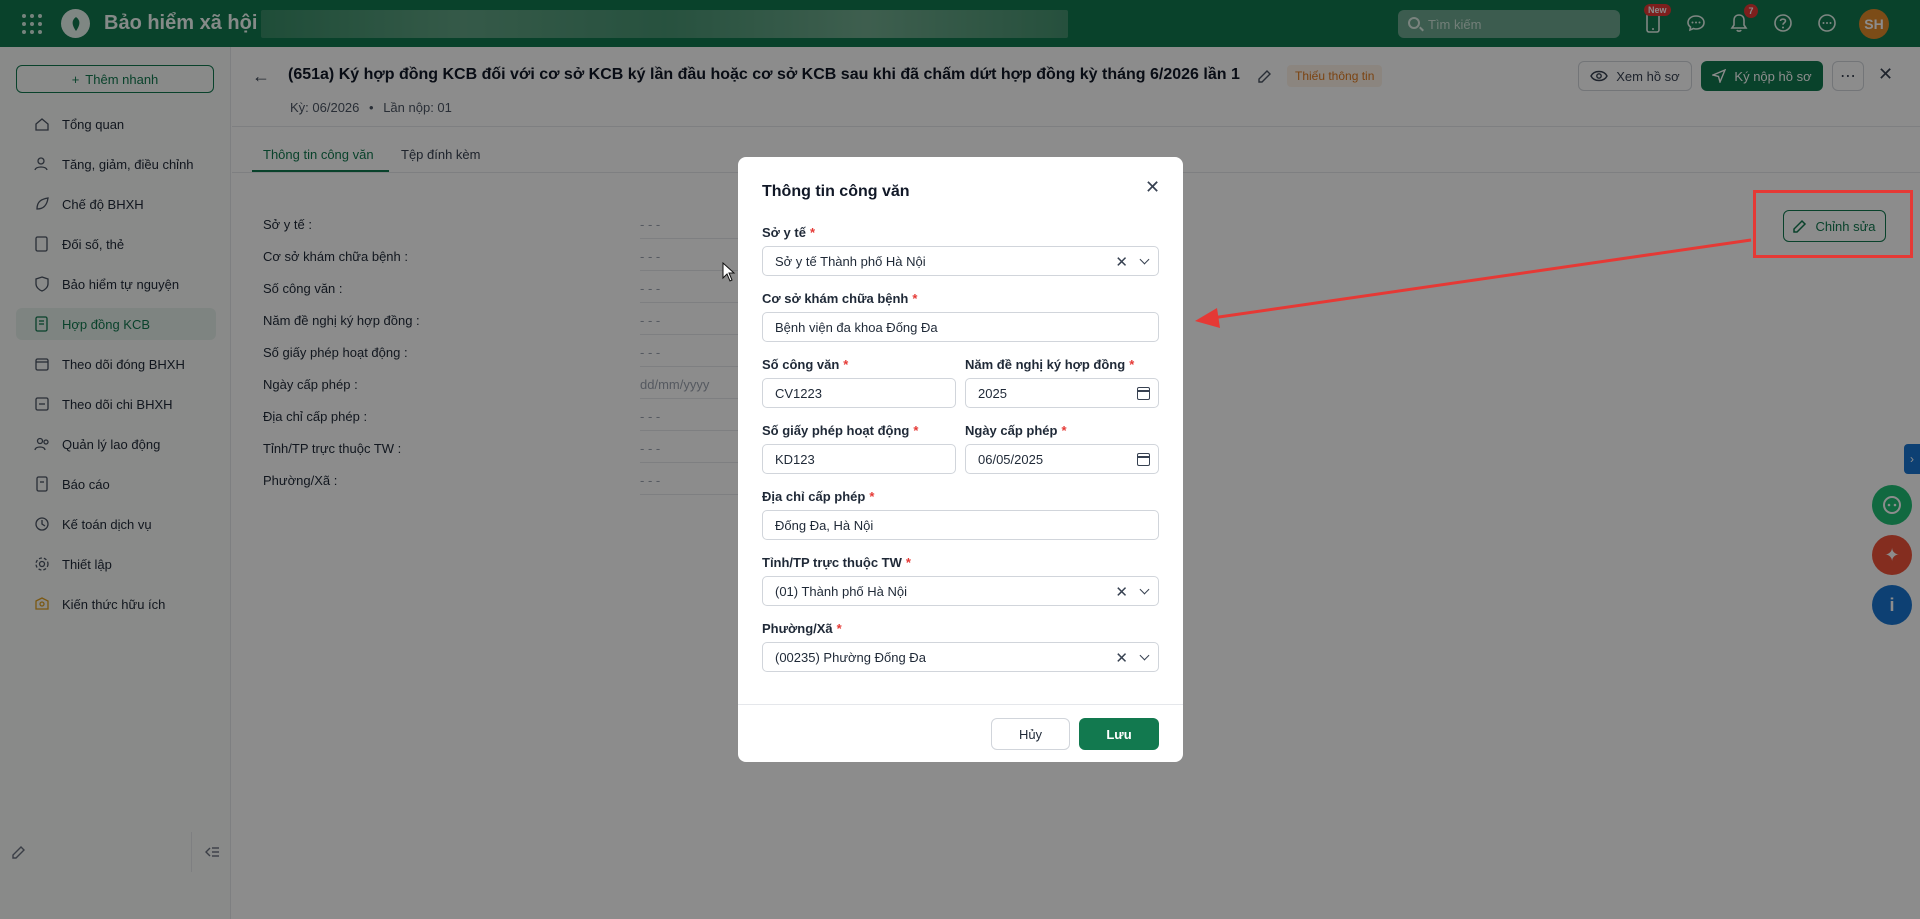  I want to click on modal-close-icon: ✕, so click(1152, 187).